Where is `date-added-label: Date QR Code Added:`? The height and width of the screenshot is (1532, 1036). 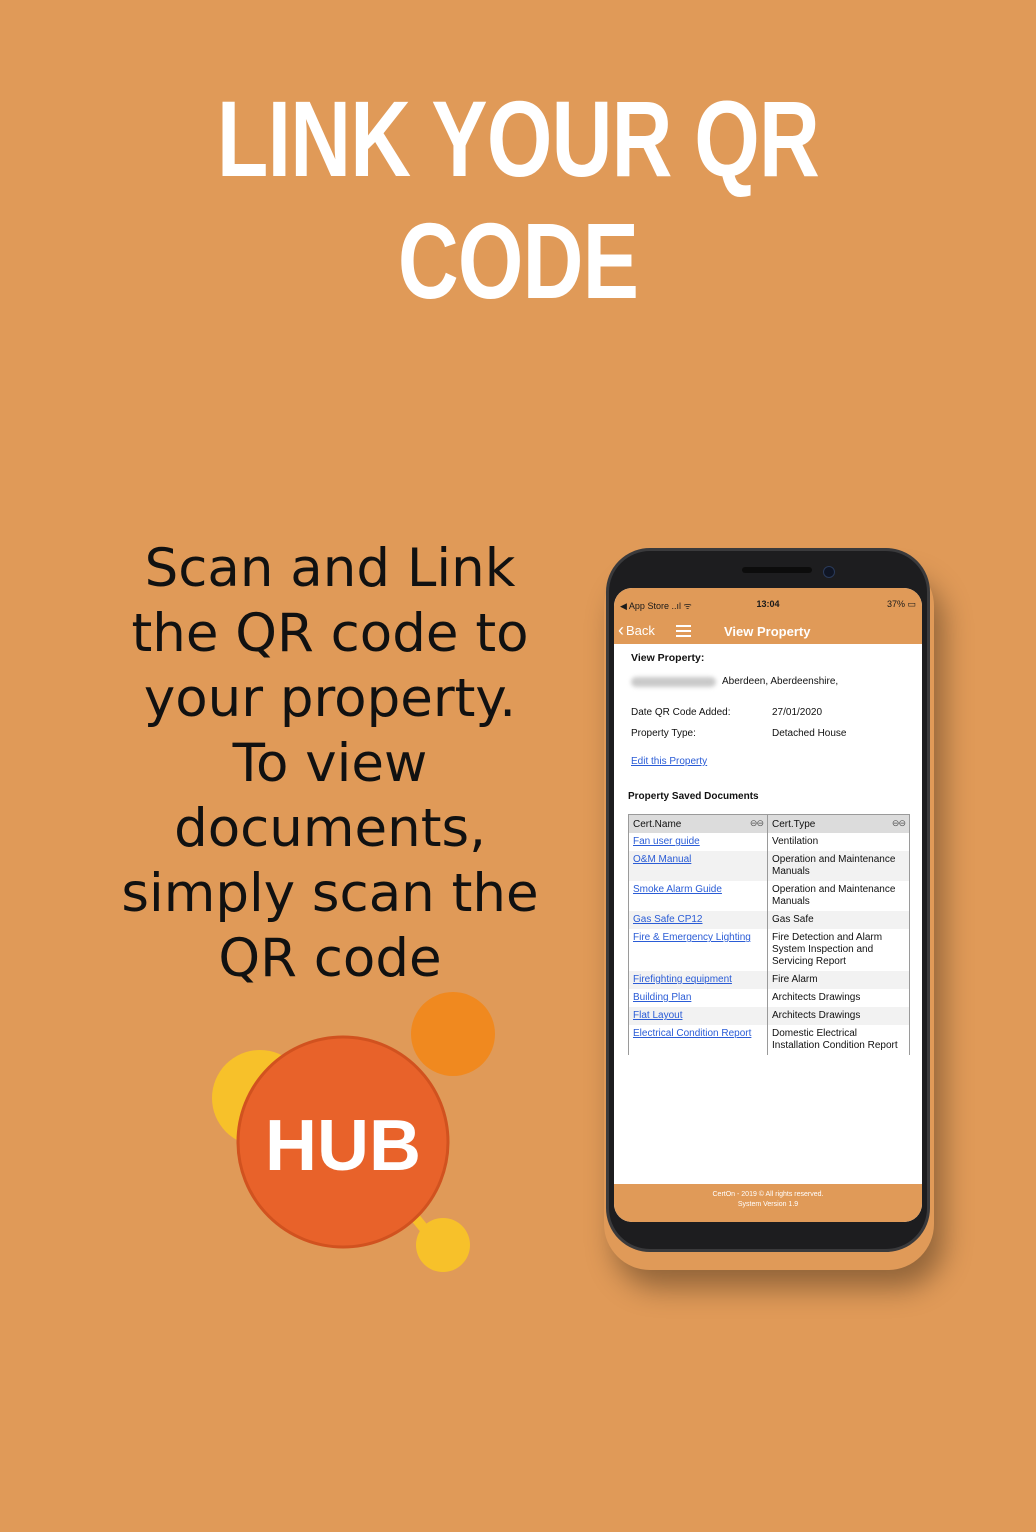 date-added-label: Date QR Code Added: is located at coordinates (681, 712).